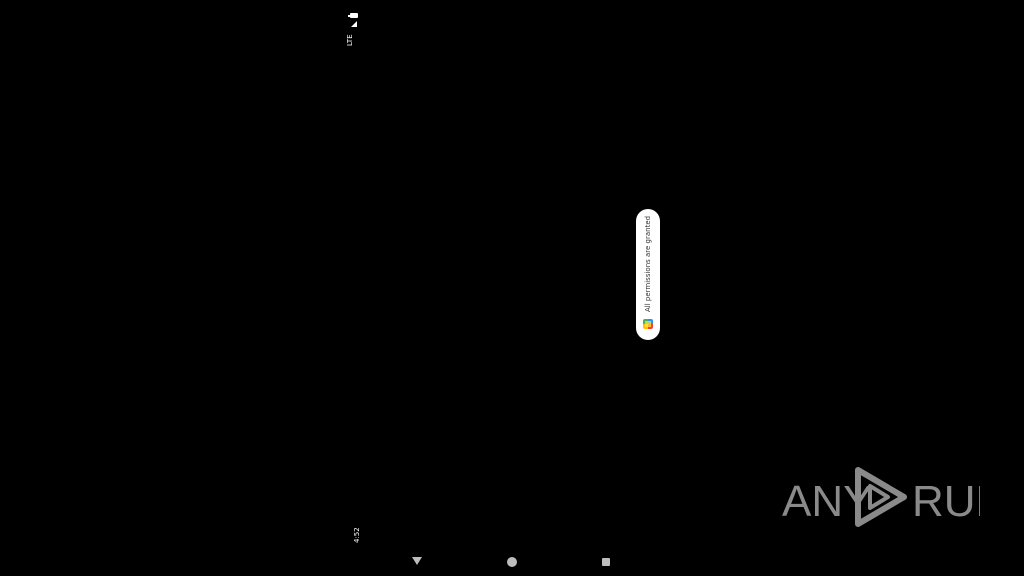 The image size is (1024, 576). I want to click on app-icon, so click(648, 324).